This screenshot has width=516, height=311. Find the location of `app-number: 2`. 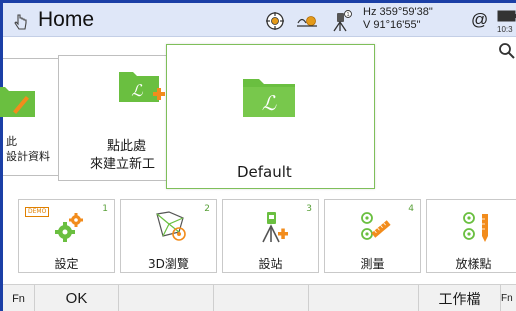

app-number: 2 is located at coordinates (207, 209).